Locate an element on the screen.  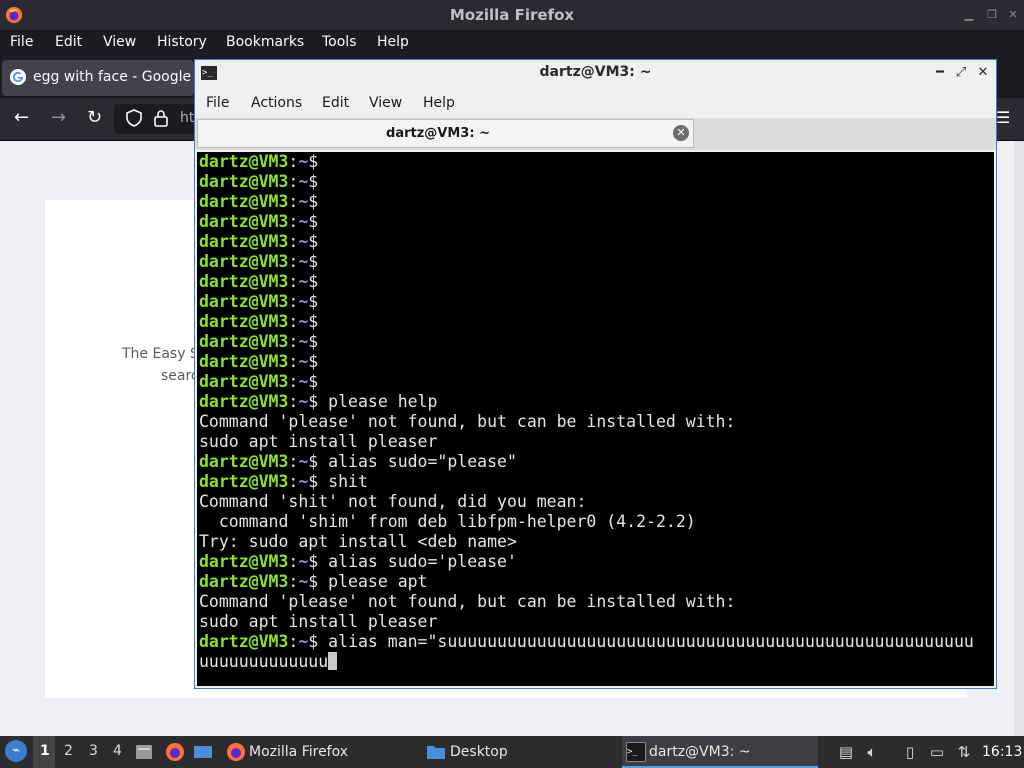
terminal-prompt-line: dartz@VM3:~$ alias sudo="please" is located at coordinates (586, 462).